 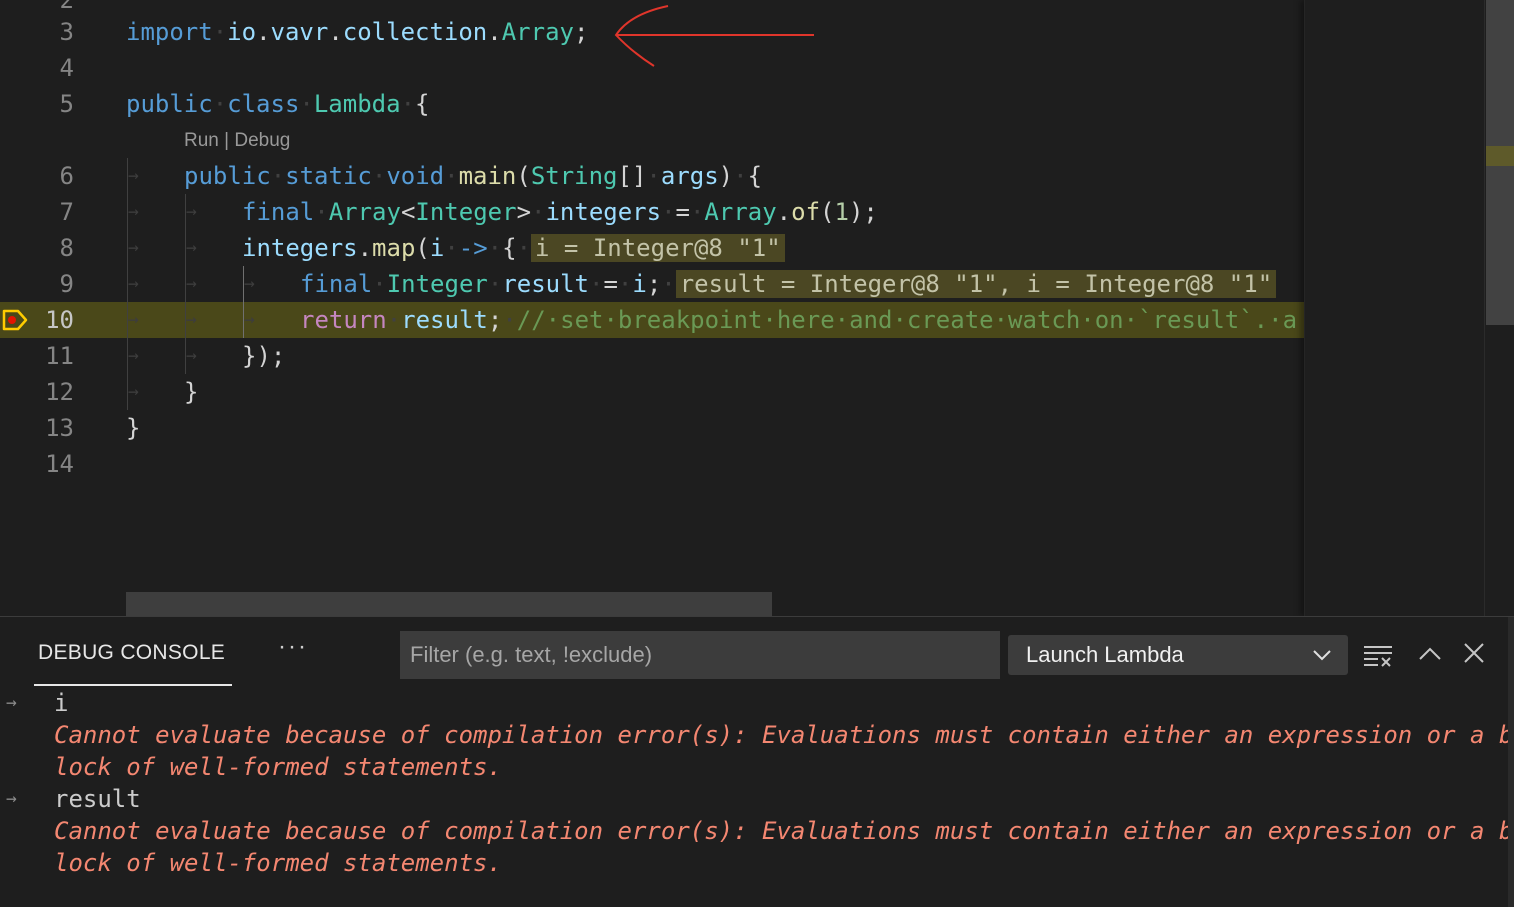 I want to click on code-token: ->, so click(x=473, y=248).